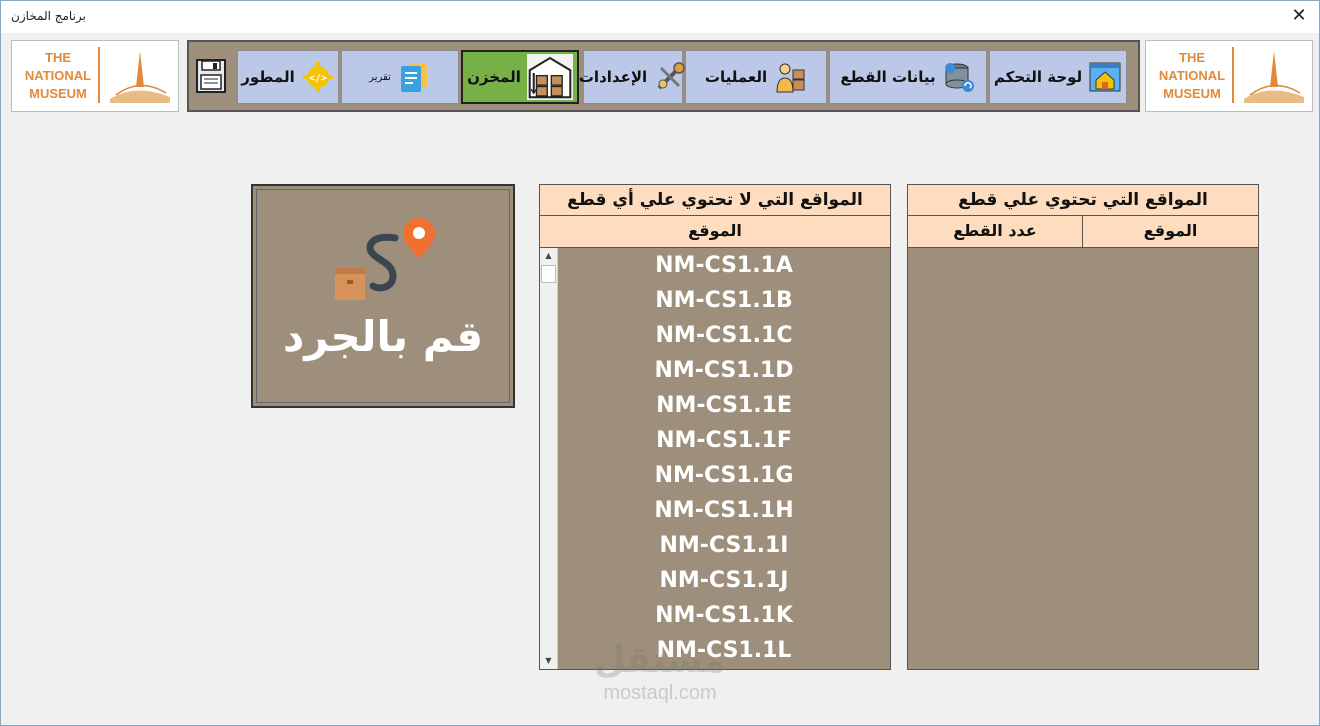 The width and height of the screenshot is (1320, 726). What do you see at coordinates (1170, 232) in the screenshot?
I see `filled-locations-column-location: الموقع` at bounding box center [1170, 232].